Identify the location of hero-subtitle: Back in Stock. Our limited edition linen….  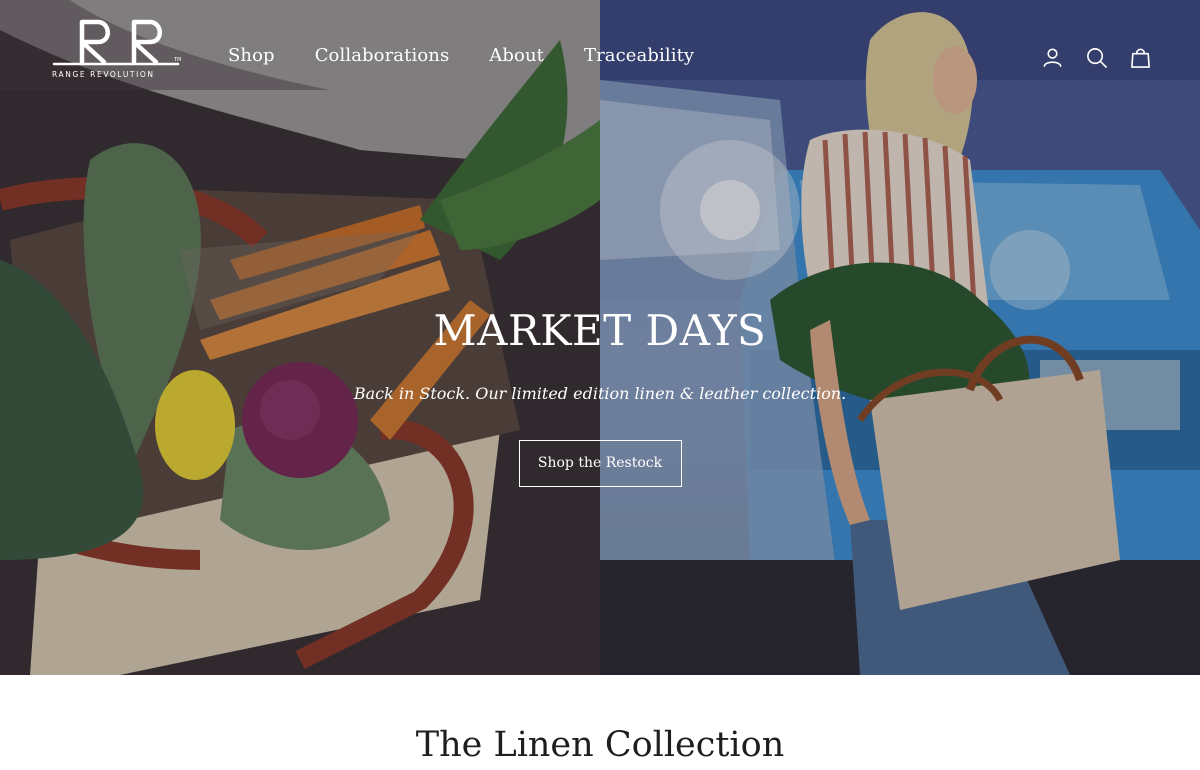
(600, 393).